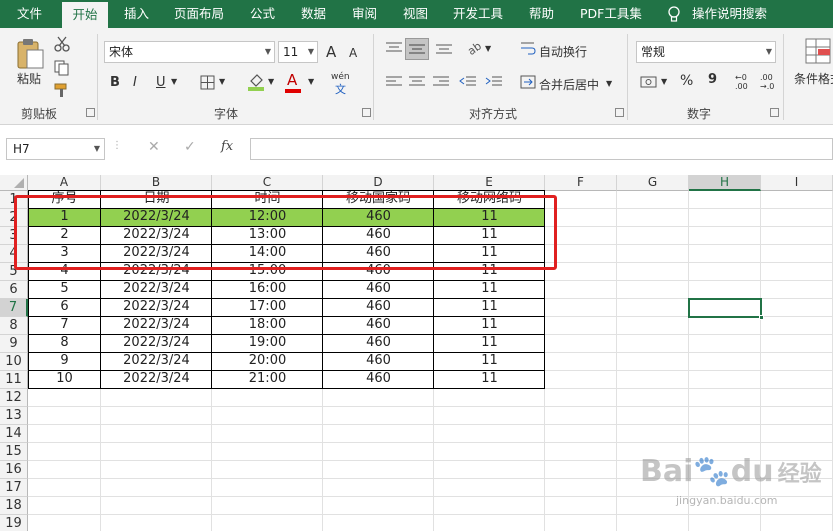 Image resolution: width=833 pixels, height=531 pixels. What do you see at coordinates (609, 83) in the screenshot?
I see `merge-dropdown-icon: ▼` at bounding box center [609, 83].